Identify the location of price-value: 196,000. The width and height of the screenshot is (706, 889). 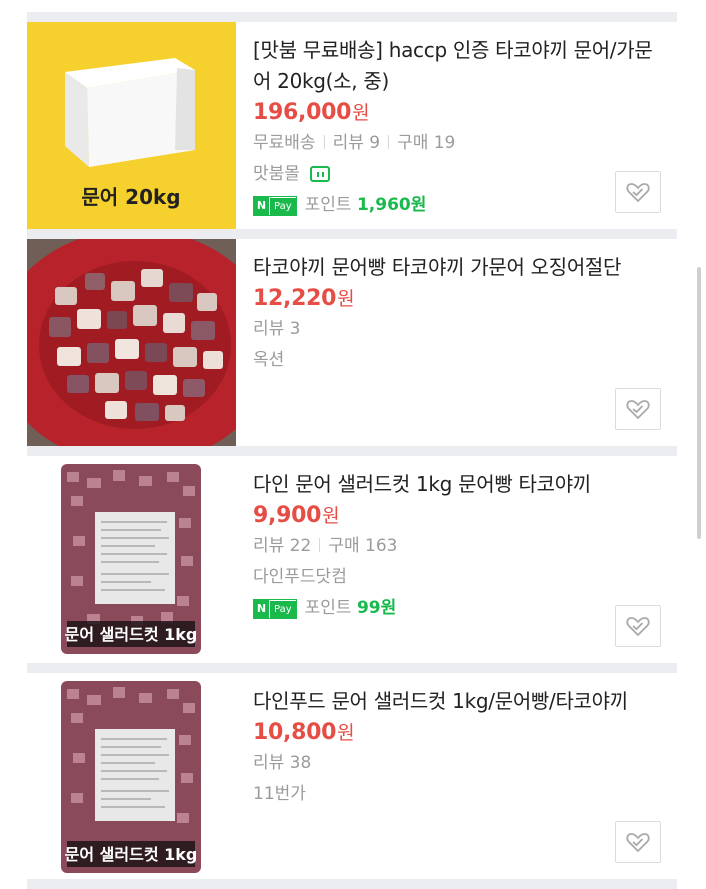
(302, 112).